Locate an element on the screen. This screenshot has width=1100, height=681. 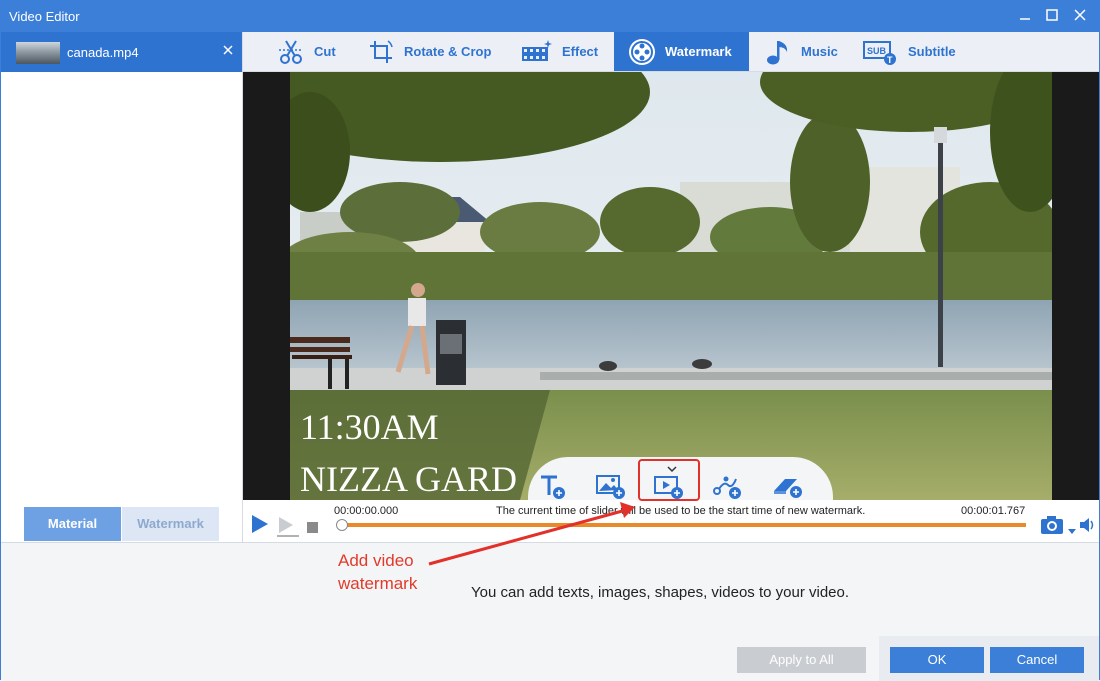
timeline-slider-handle is located at coordinates (342, 525).